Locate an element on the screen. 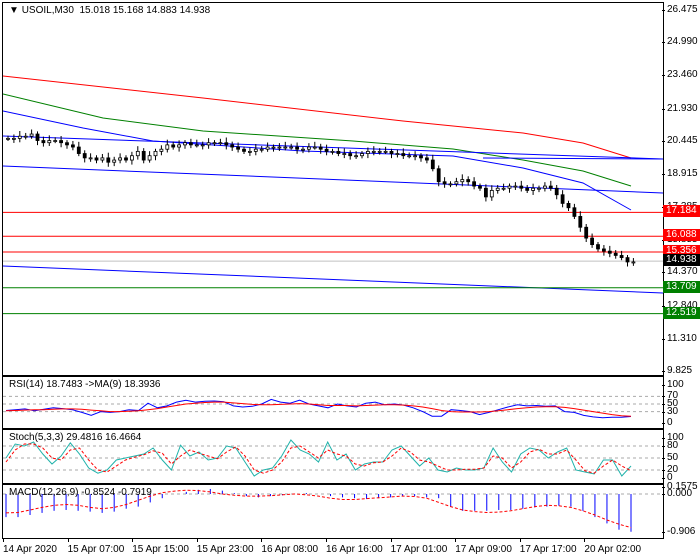 The width and height of the screenshot is (700, 560). price-tick-label: 24.990 is located at coordinates (680, 42).